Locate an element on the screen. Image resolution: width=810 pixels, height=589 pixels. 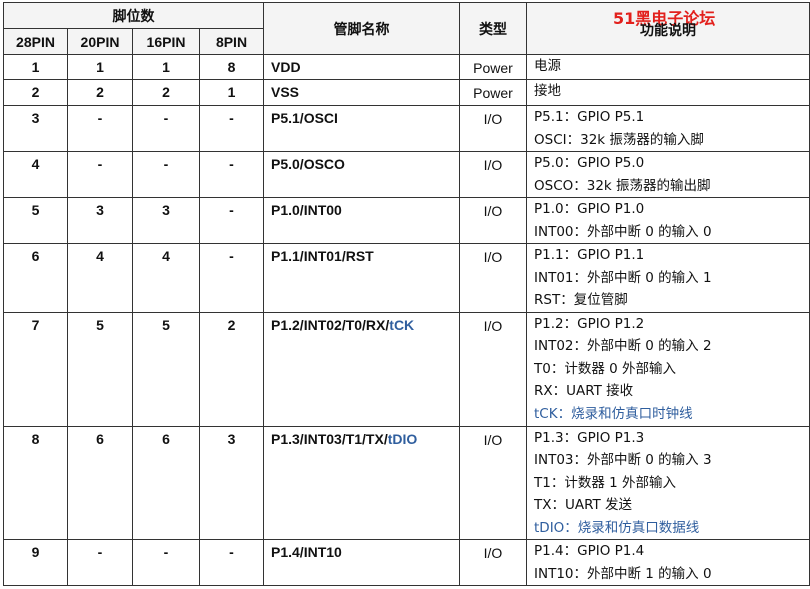
function-line: T0：计数器 0 外部输入 is located at coordinates (605, 368).